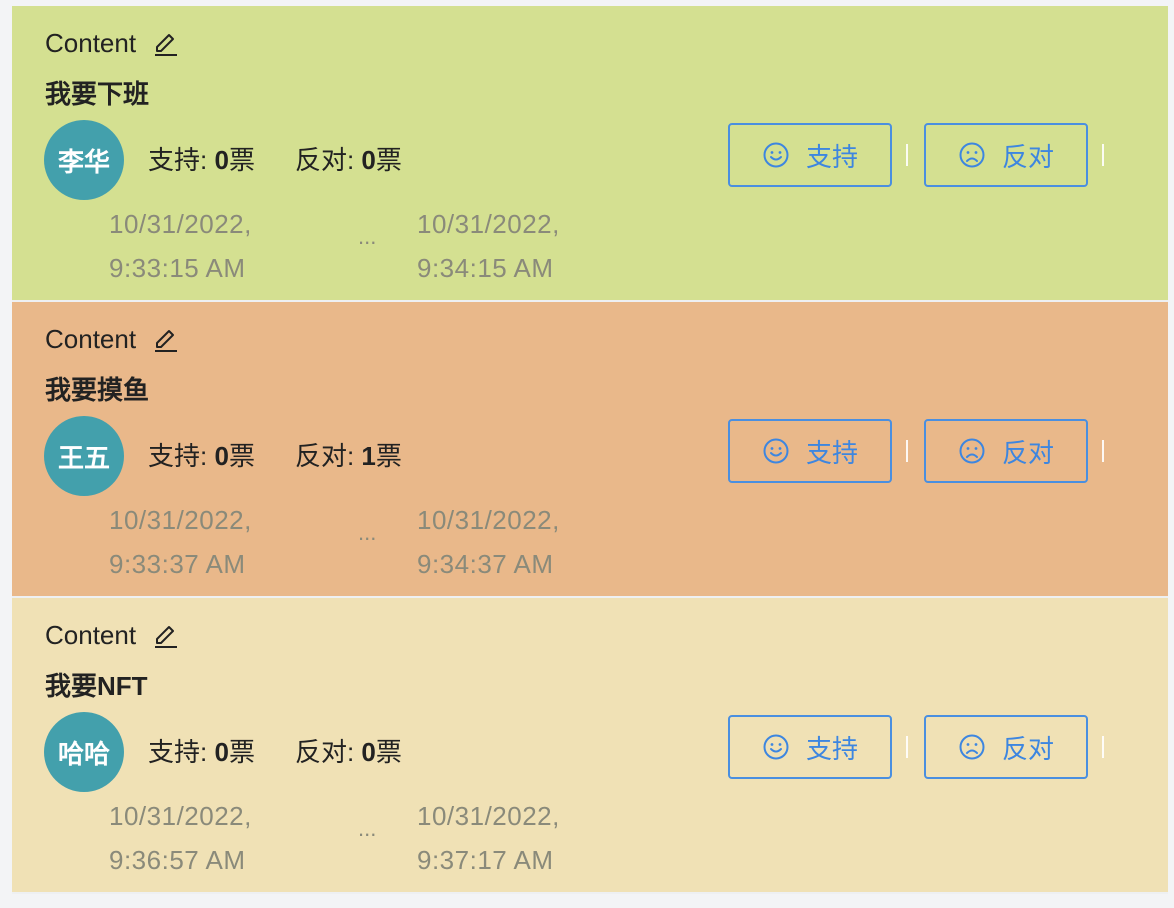 Image resolution: width=1174 pixels, height=908 pixels. Describe the element at coordinates (84, 456) in the screenshot. I see `avatar: 王五` at that location.